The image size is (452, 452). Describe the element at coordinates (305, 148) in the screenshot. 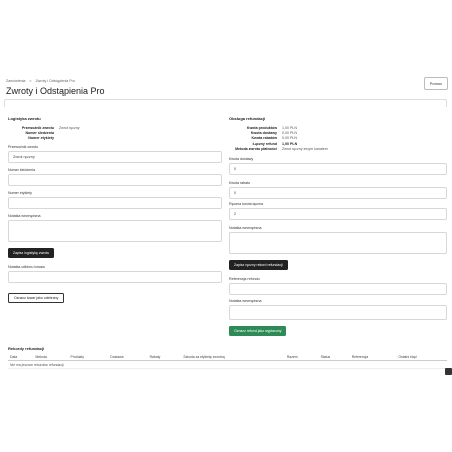

I see `summary-value: Zwrot ręczny innym kanałem` at that location.